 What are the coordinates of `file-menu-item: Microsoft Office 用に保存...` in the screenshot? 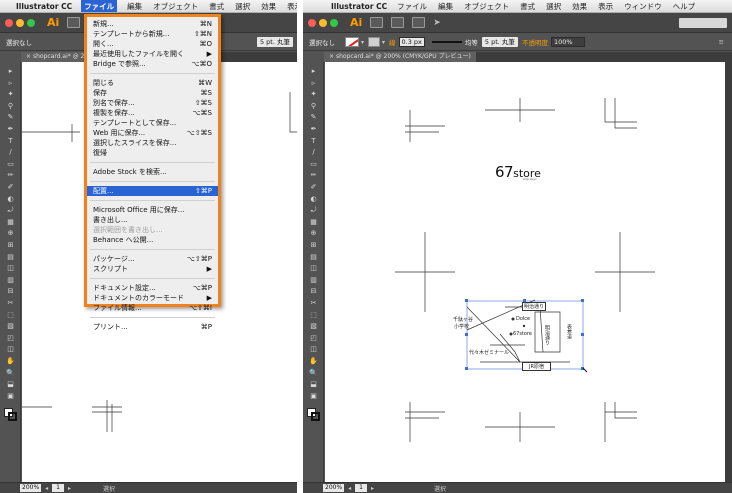 It's located at (152, 210).